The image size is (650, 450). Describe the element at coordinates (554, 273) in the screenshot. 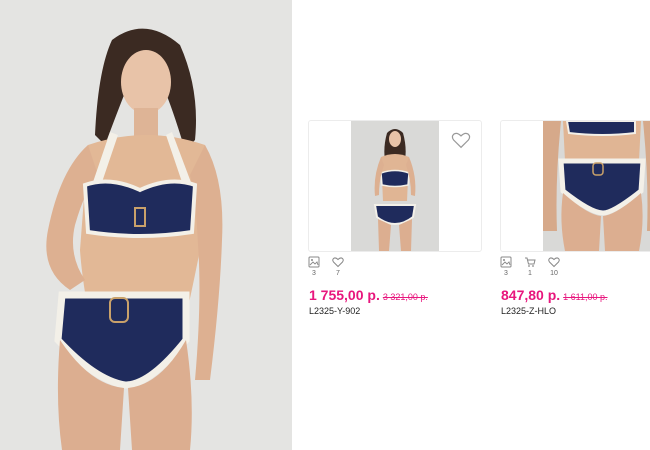

I see `stat-count: 10` at that location.